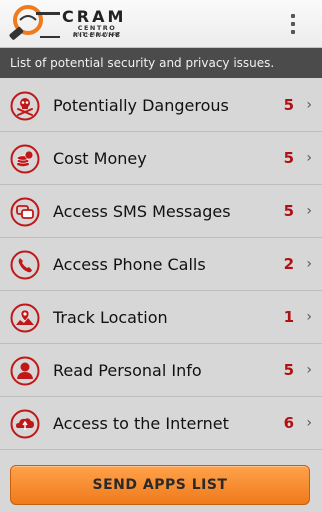  I want to click on map-marker-icon, so click(25, 318).